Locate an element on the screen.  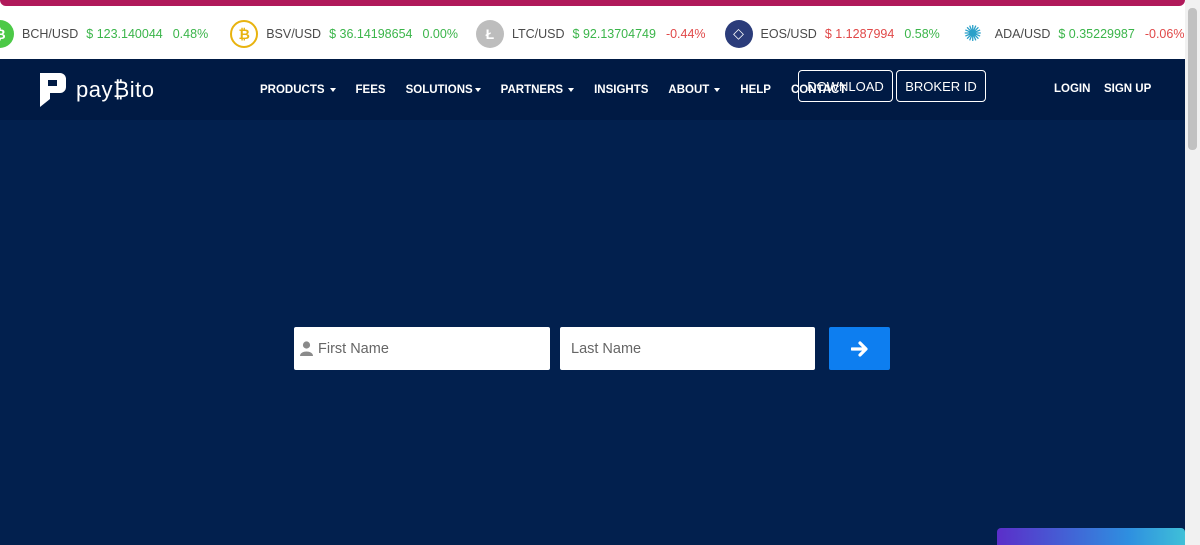
ticker-item-bch: ₿ BCH/USD $ 123.140044 0.48% is located at coordinates (104, 33).